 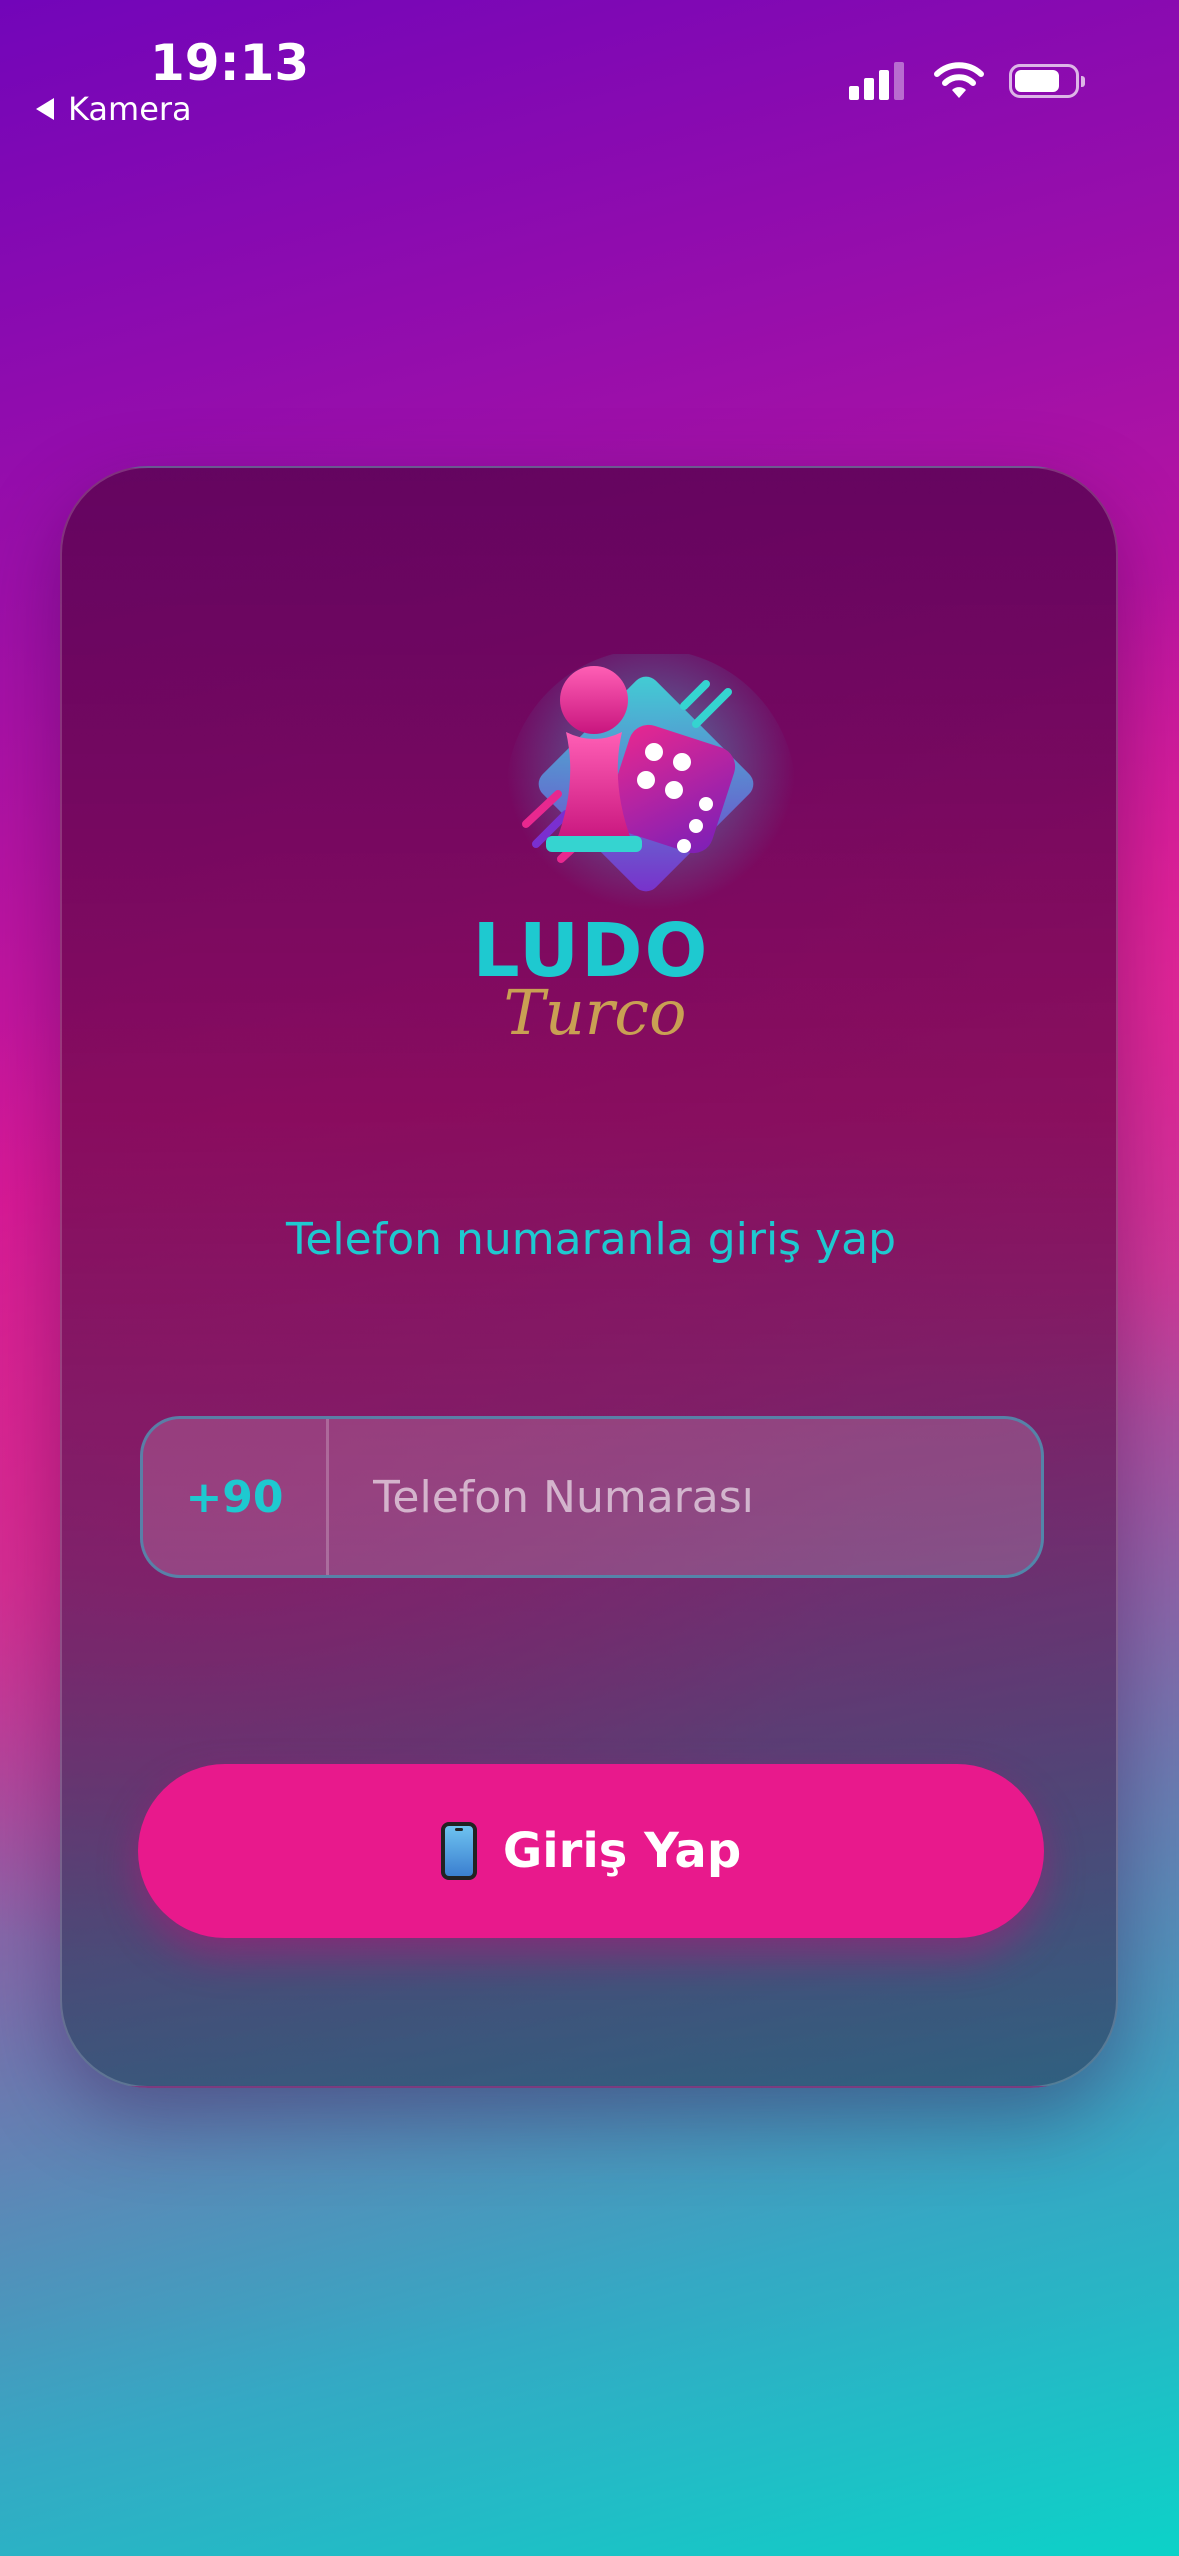 I want to click on login-button: Giriş Yap, so click(x=591, y=1851).